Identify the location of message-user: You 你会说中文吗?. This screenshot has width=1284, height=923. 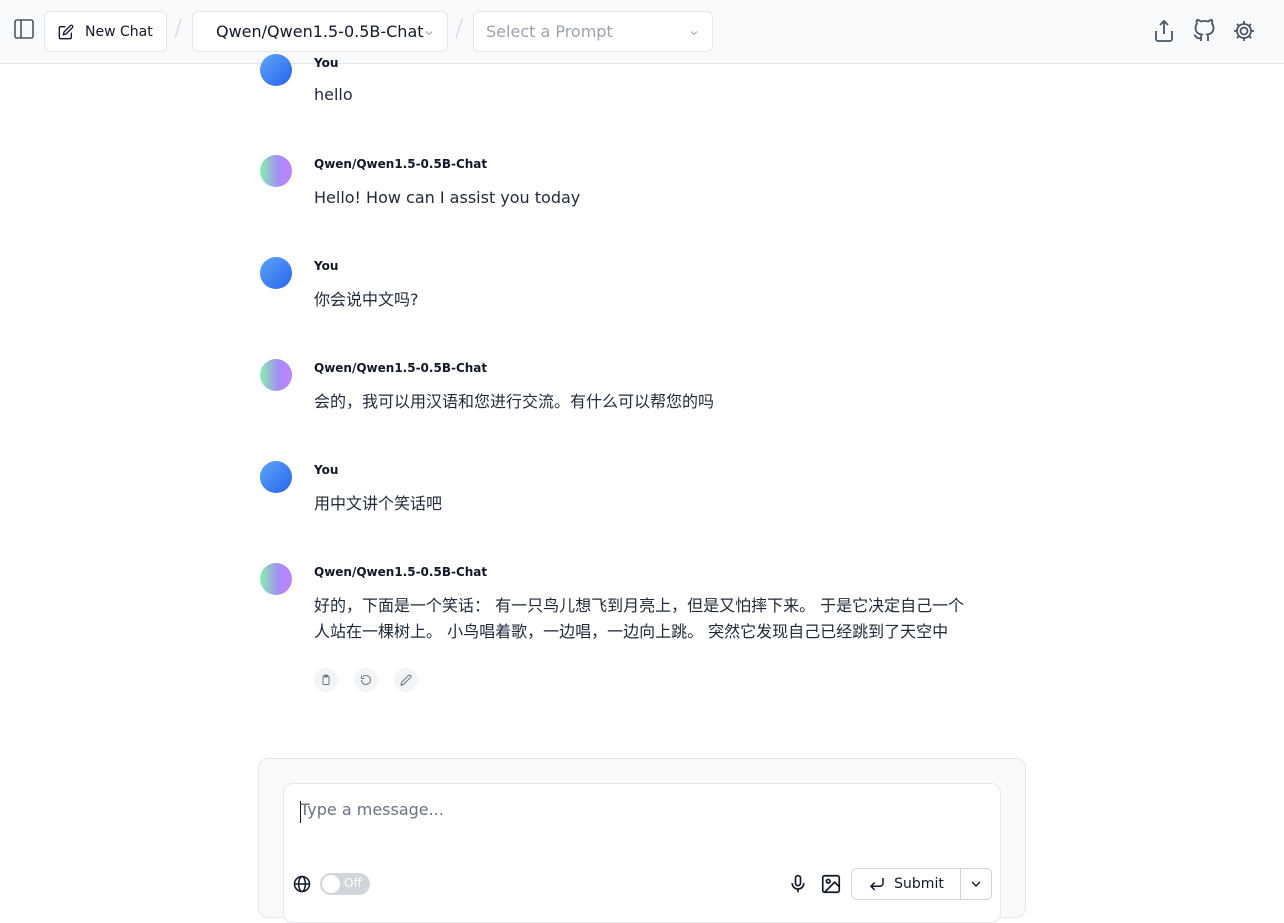
(620, 287).